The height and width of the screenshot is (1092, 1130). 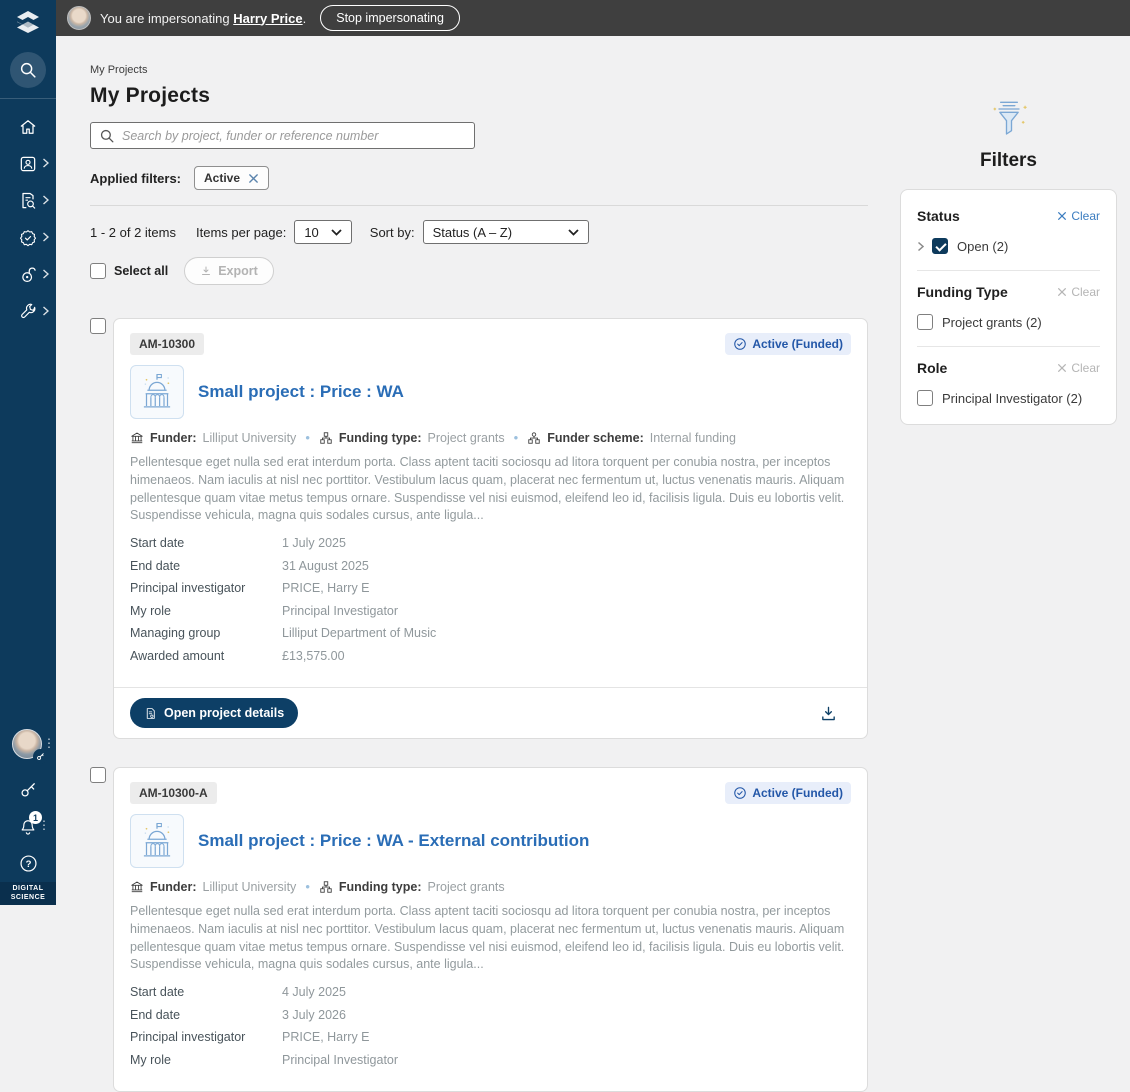 What do you see at coordinates (505, 232) in the screenshot?
I see `sort-select: Status (A – Z)` at bounding box center [505, 232].